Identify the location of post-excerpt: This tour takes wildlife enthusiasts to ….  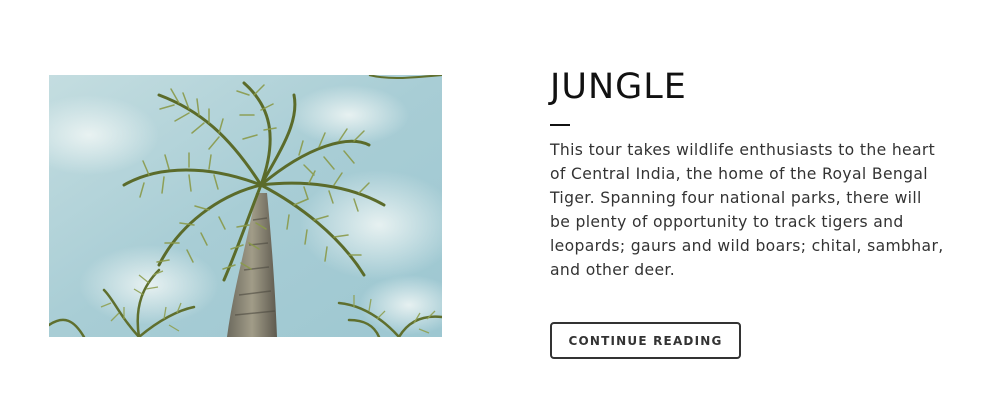
(747, 210).